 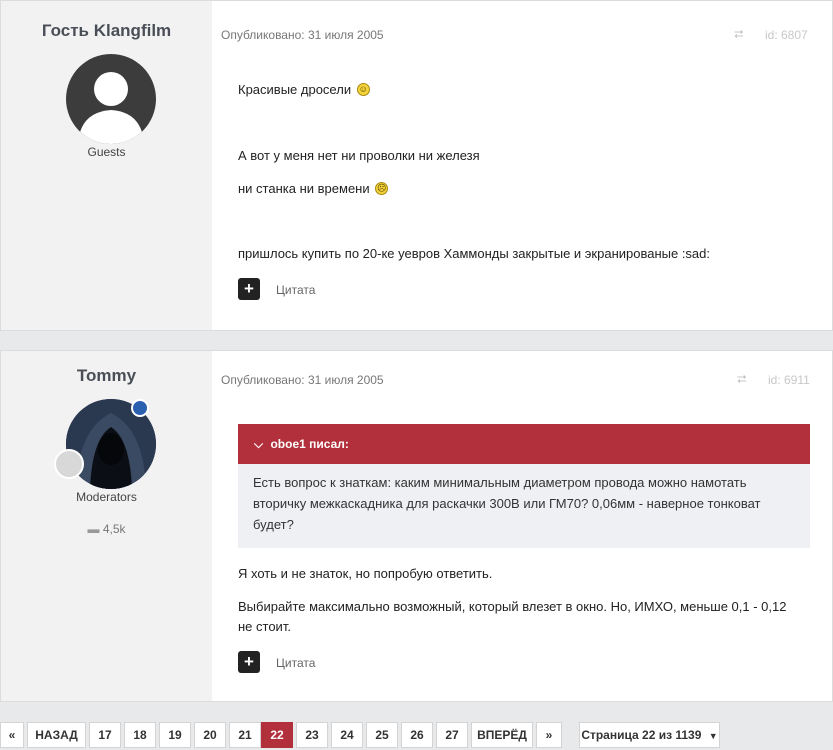 I want to click on post-paragraph: ни станка ни времени ☹, so click(x=313, y=188).